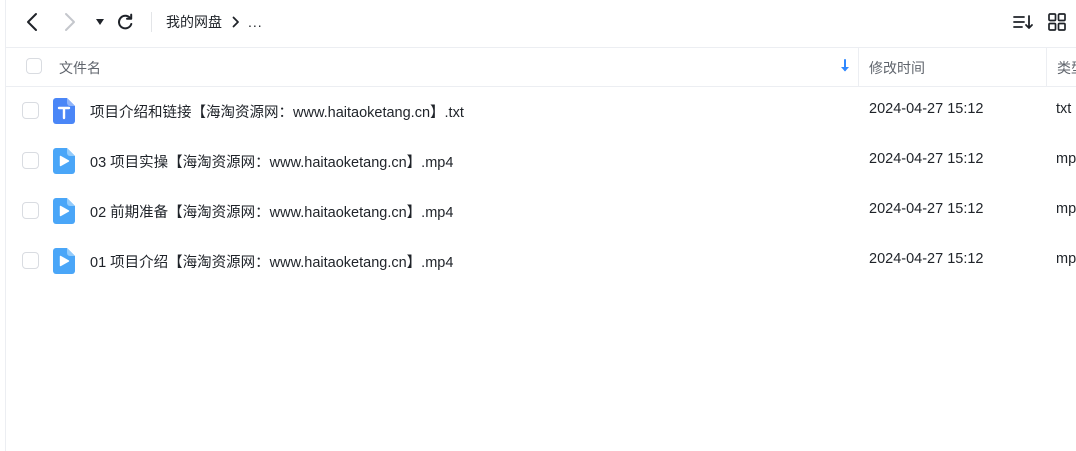 This screenshot has height=451, width=1076. I want to click on file-name: 项目介绍和链接【海淘资源网：www.haitaoketang.cn】.txt, so click(277, 113).